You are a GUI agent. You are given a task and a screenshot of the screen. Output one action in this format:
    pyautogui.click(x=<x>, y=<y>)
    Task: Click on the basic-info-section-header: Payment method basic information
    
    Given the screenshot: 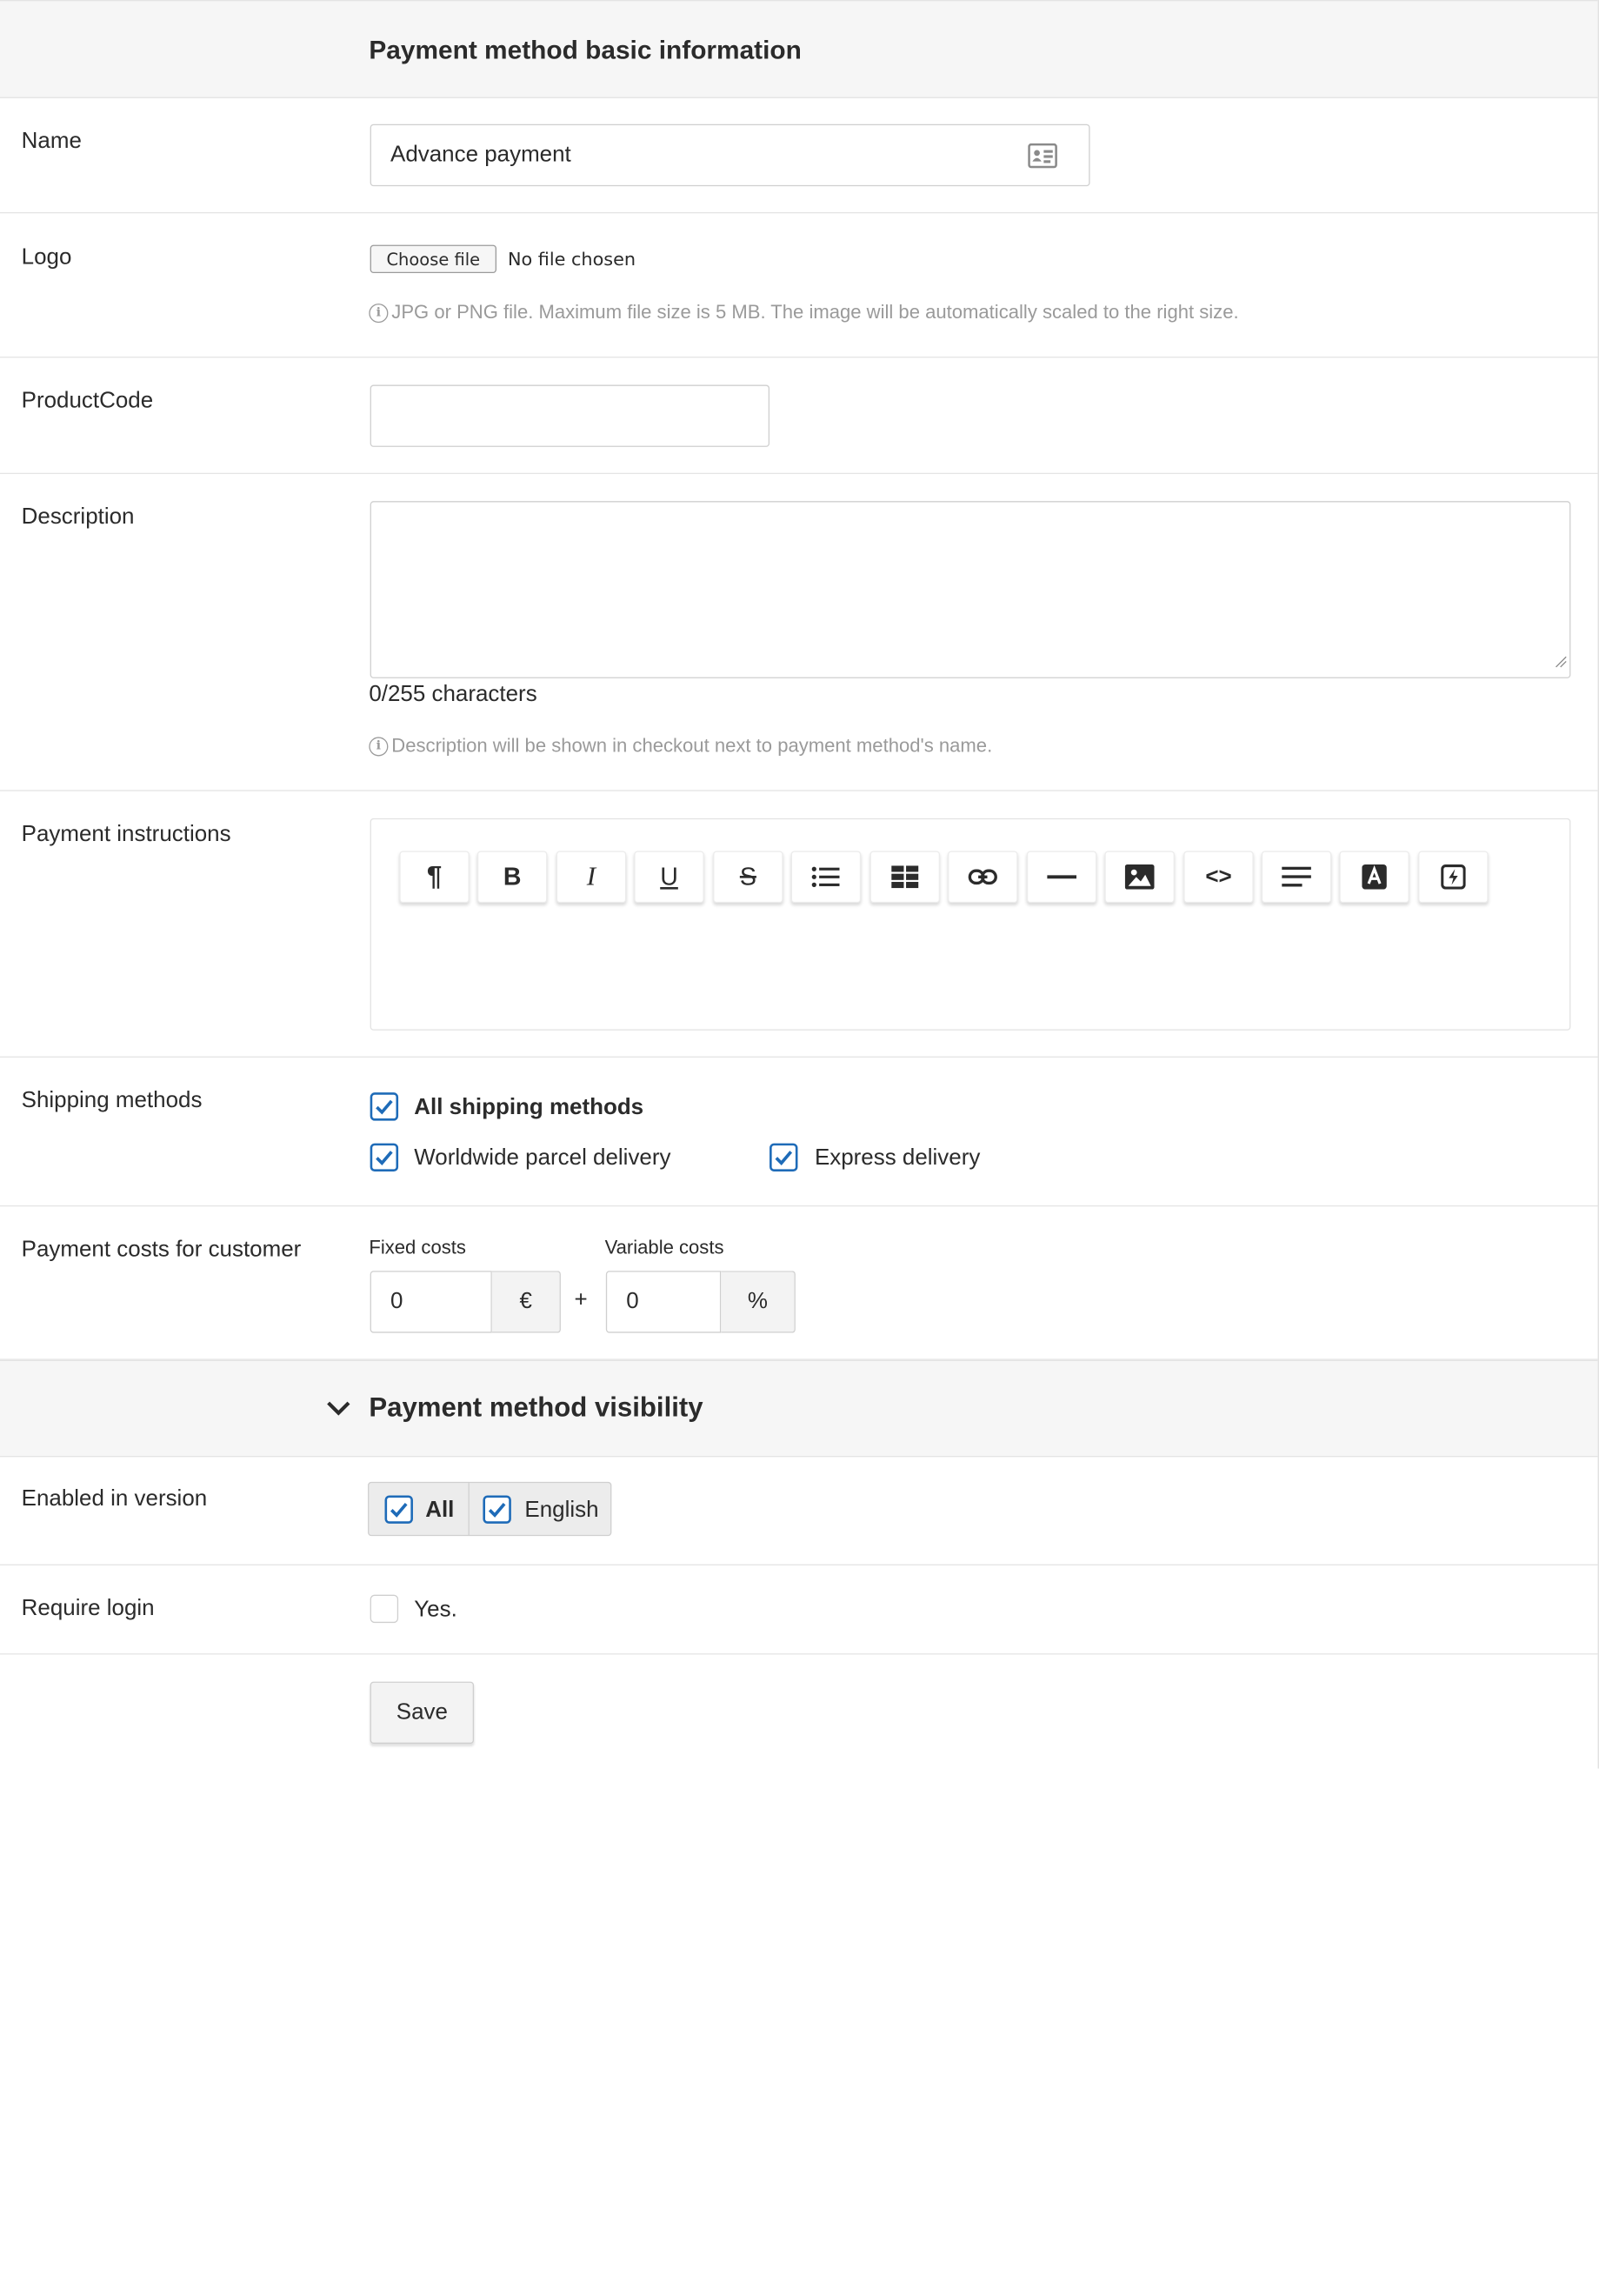 What is the action you would take?
    pyautogui.click(x=799, y=49)
    